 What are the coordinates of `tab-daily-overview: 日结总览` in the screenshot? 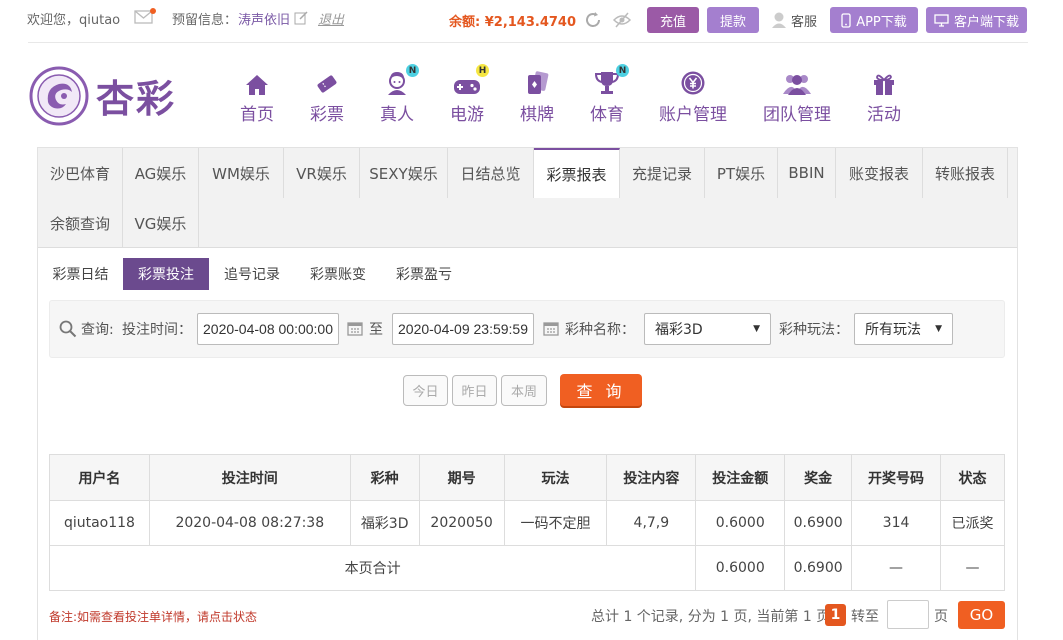 It's located at (491, 173).